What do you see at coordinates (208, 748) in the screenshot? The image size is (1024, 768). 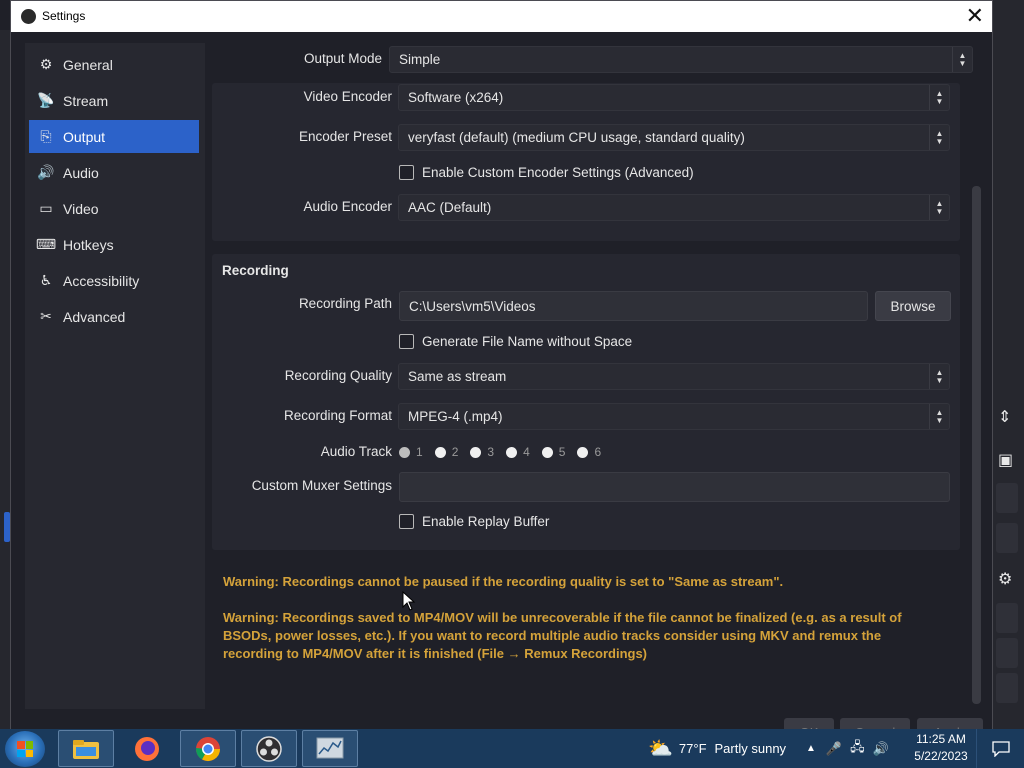 I see `taskbar-chrome` at bounding box center [208, 748].